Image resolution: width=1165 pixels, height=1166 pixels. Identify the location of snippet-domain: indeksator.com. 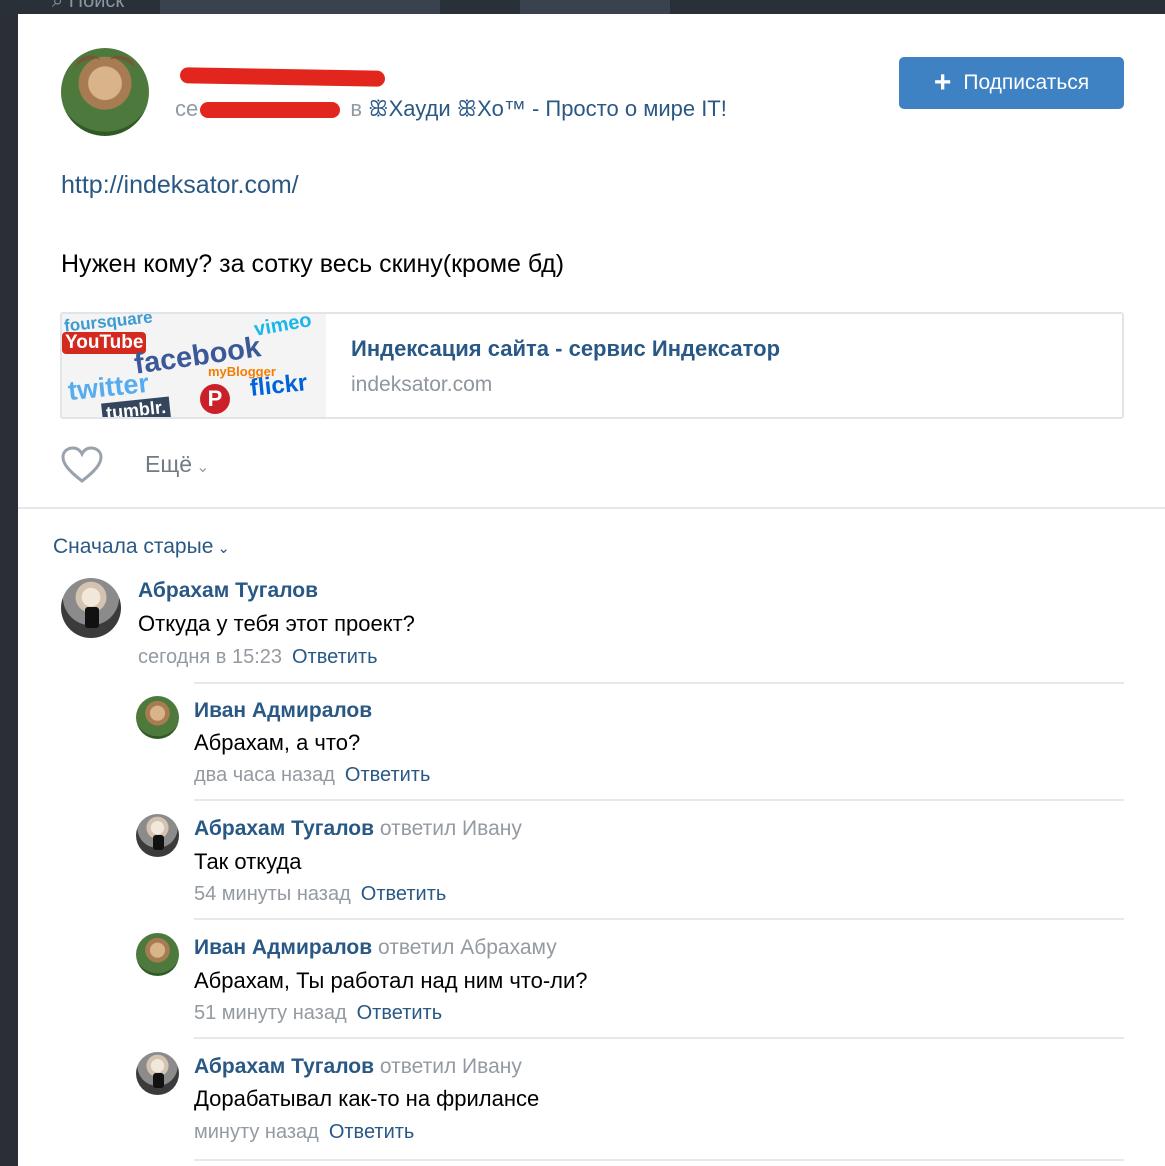
(422, 384).